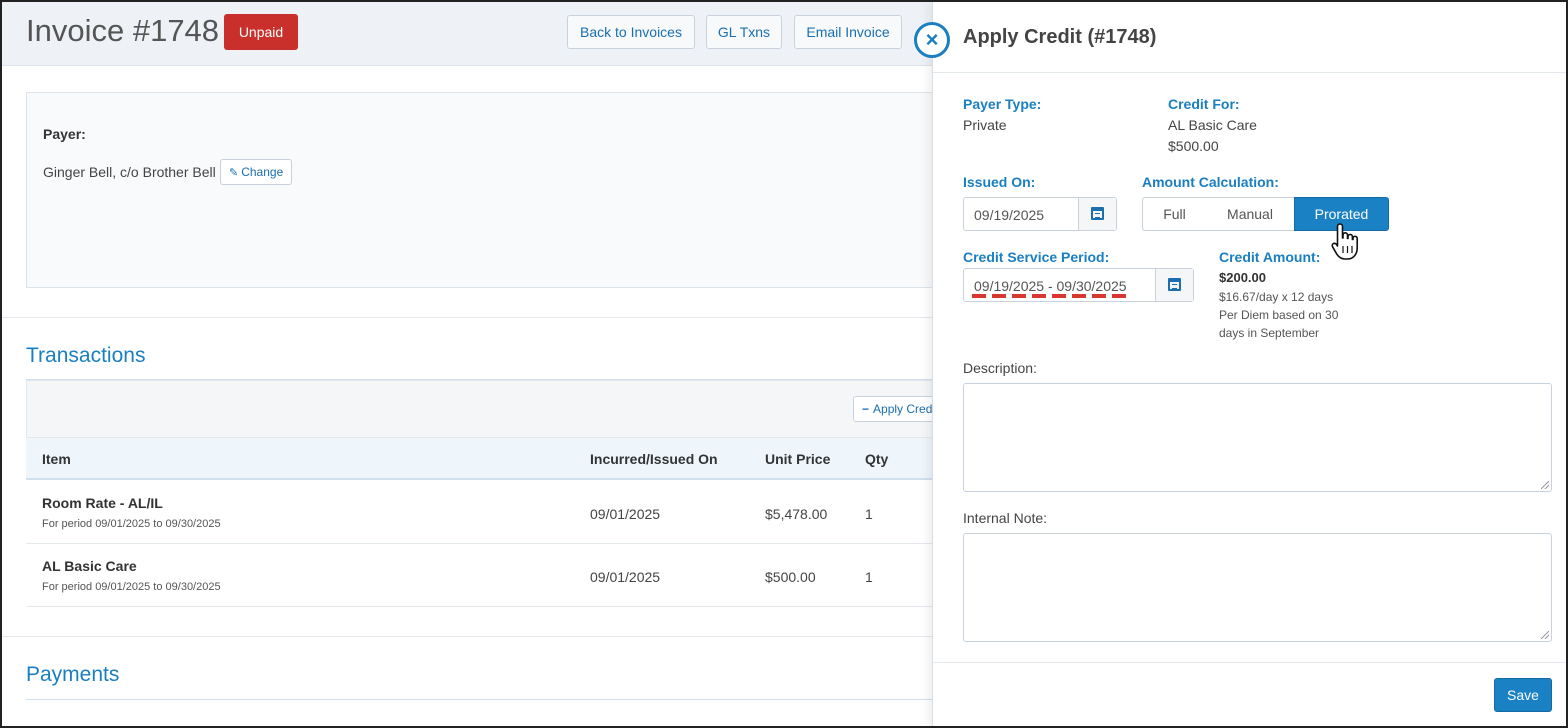  I want to click on credit-amount-value: $200.00, so click(1242, 277).